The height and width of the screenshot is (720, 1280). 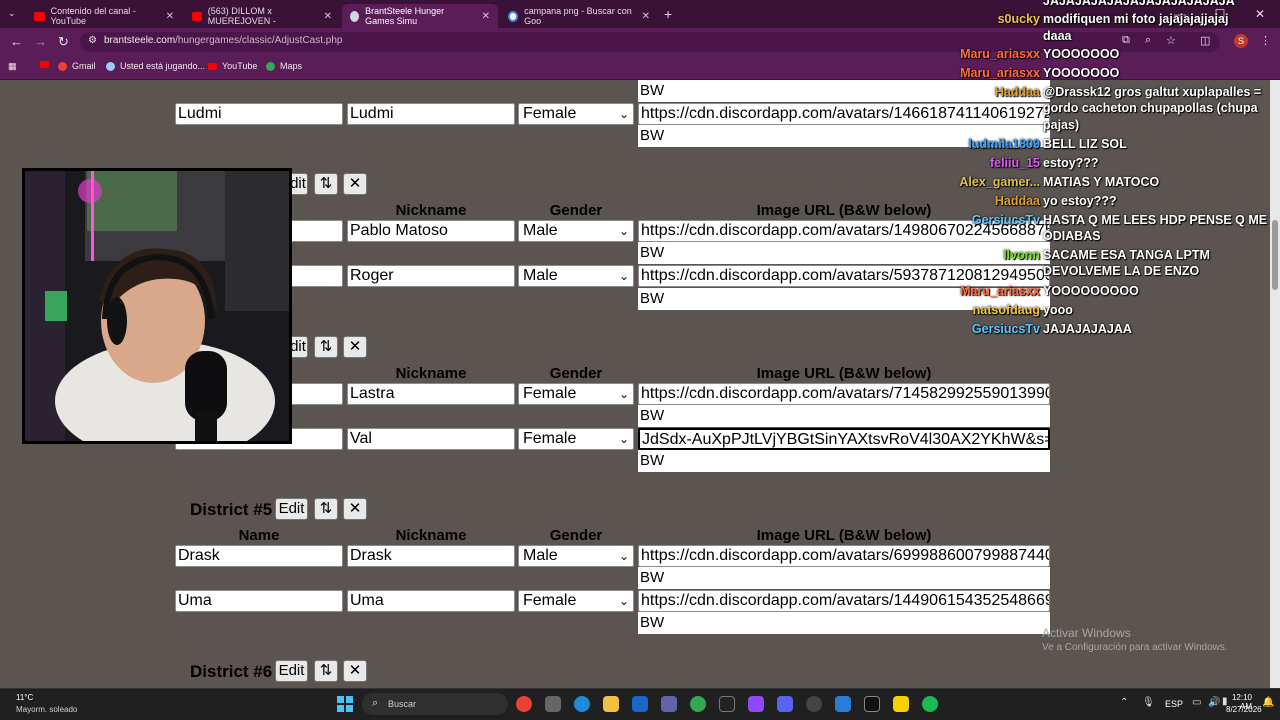 I want to click on spotify-icon, so click(x=930, y=704).